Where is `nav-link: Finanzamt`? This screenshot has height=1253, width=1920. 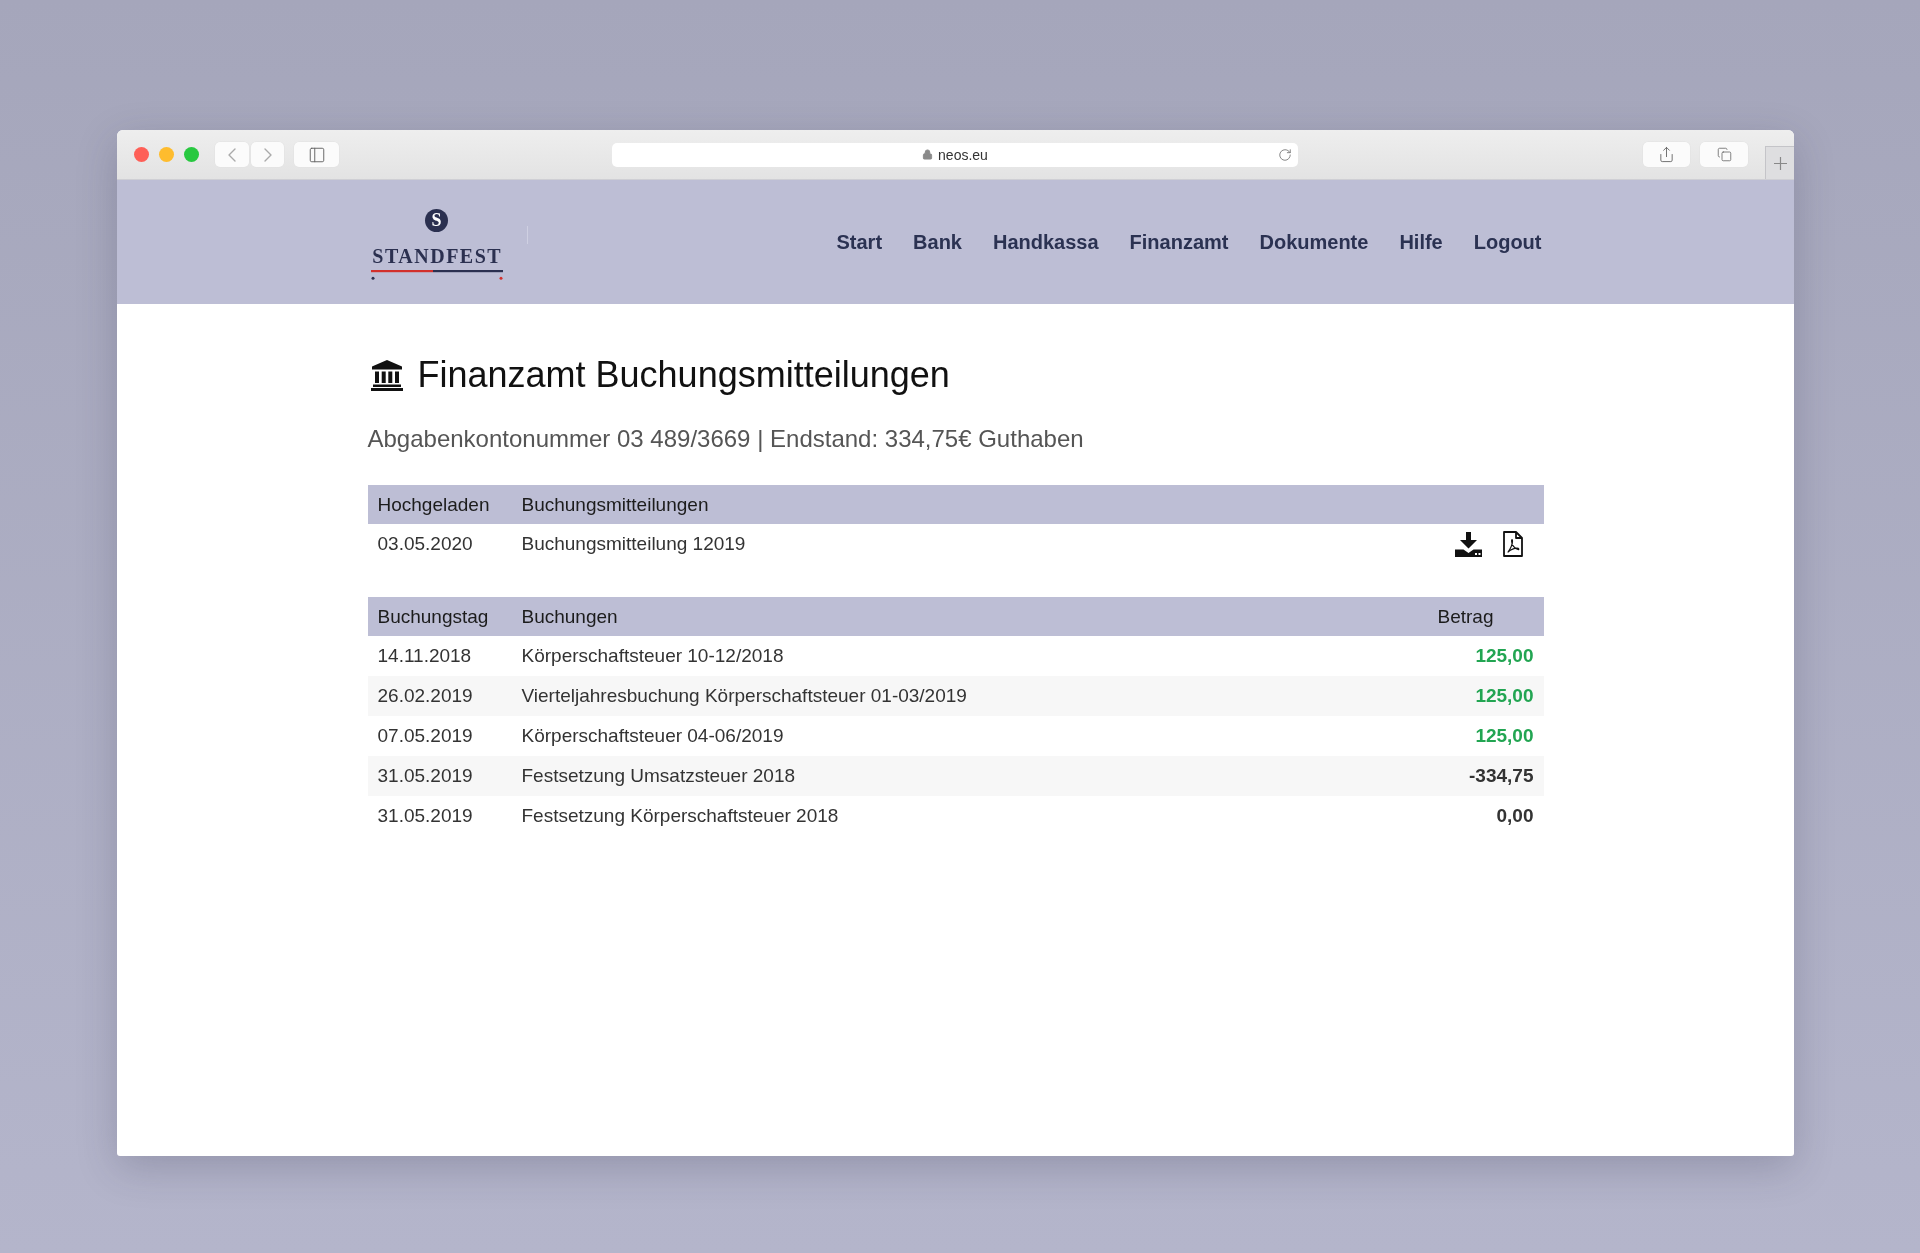 nav-link: Finanzamt is located at coordinates (1179, 242).